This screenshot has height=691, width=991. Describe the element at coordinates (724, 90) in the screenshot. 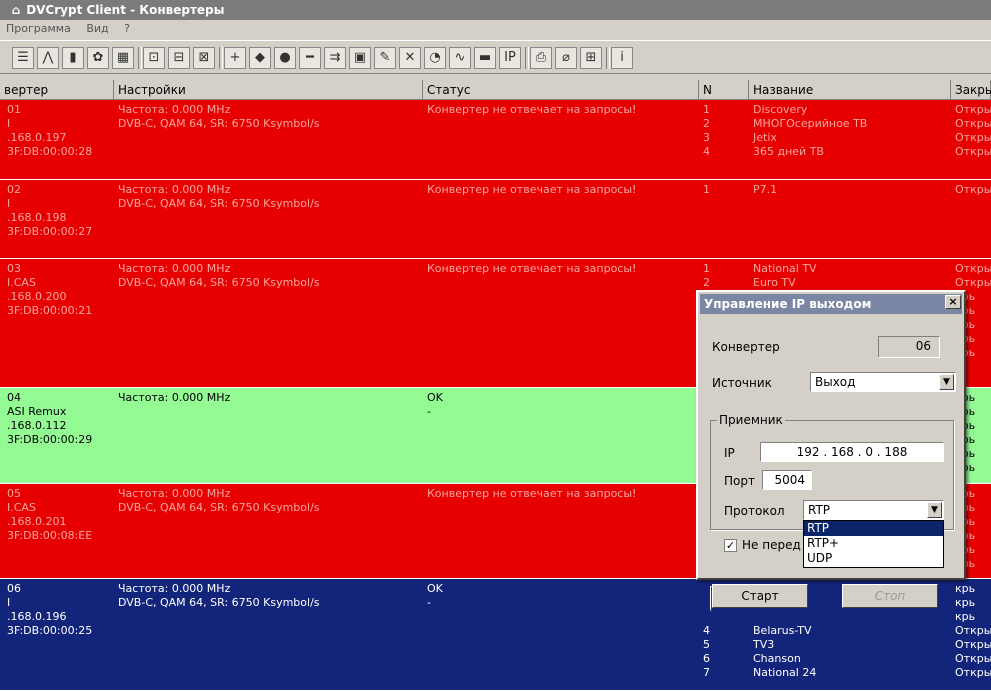

I see `column-header-n: N` at that location.